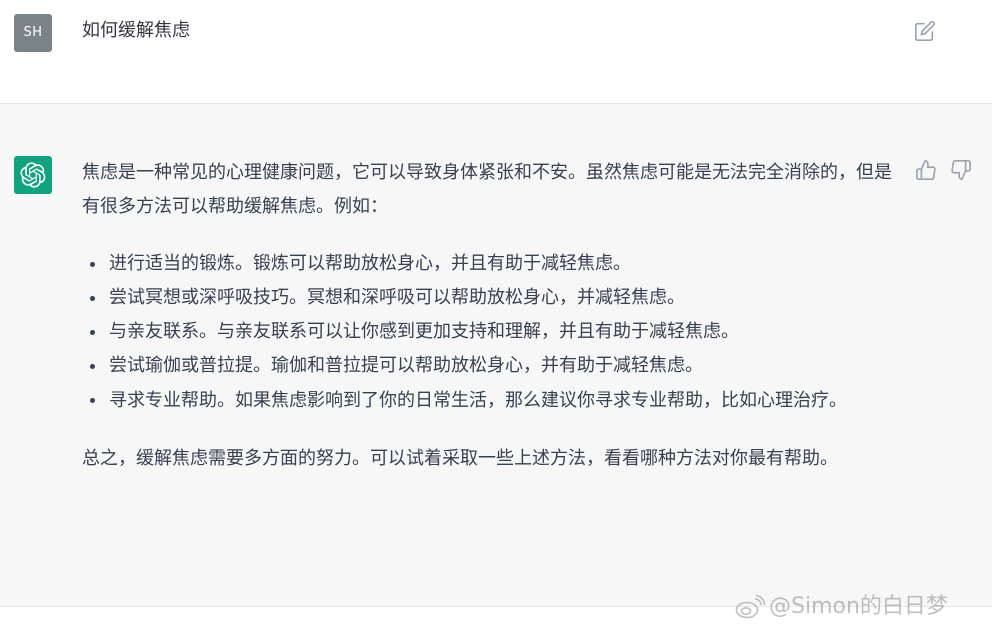 Image resolution: width=992 pixels, height=625 pixels. Describe the element at coordinates (926, 170) in the screenshot. I see `thumbs-up-icon` at that location.